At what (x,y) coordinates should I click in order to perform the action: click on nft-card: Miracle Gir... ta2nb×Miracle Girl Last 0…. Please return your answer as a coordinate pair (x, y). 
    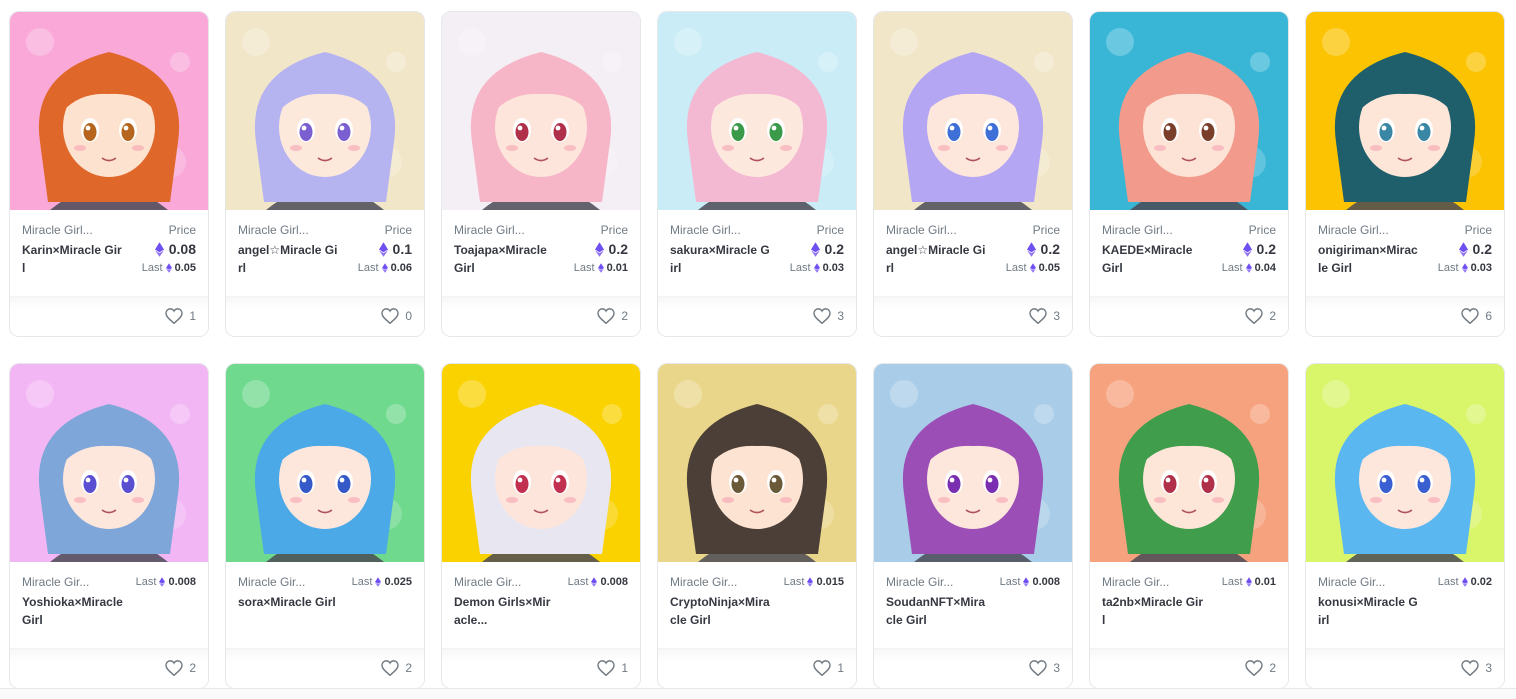
    Looking at the image, I should click on (1189, 526).